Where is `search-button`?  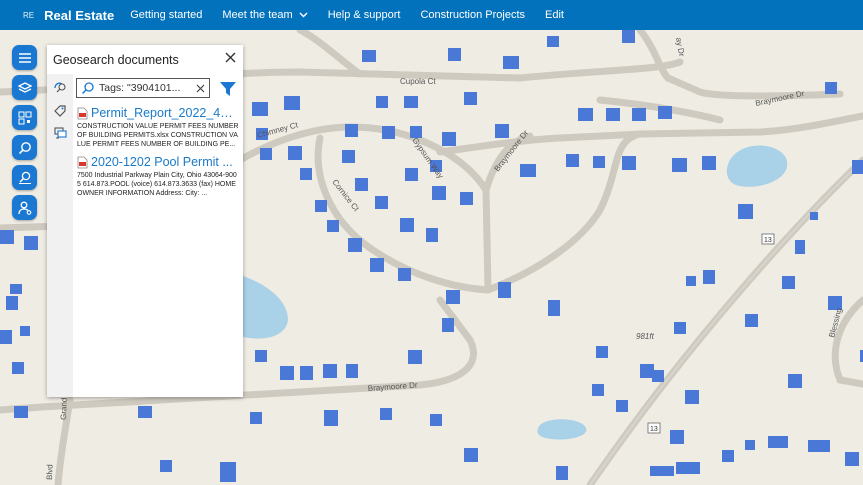 search-button is located at coordinates (24, 147).